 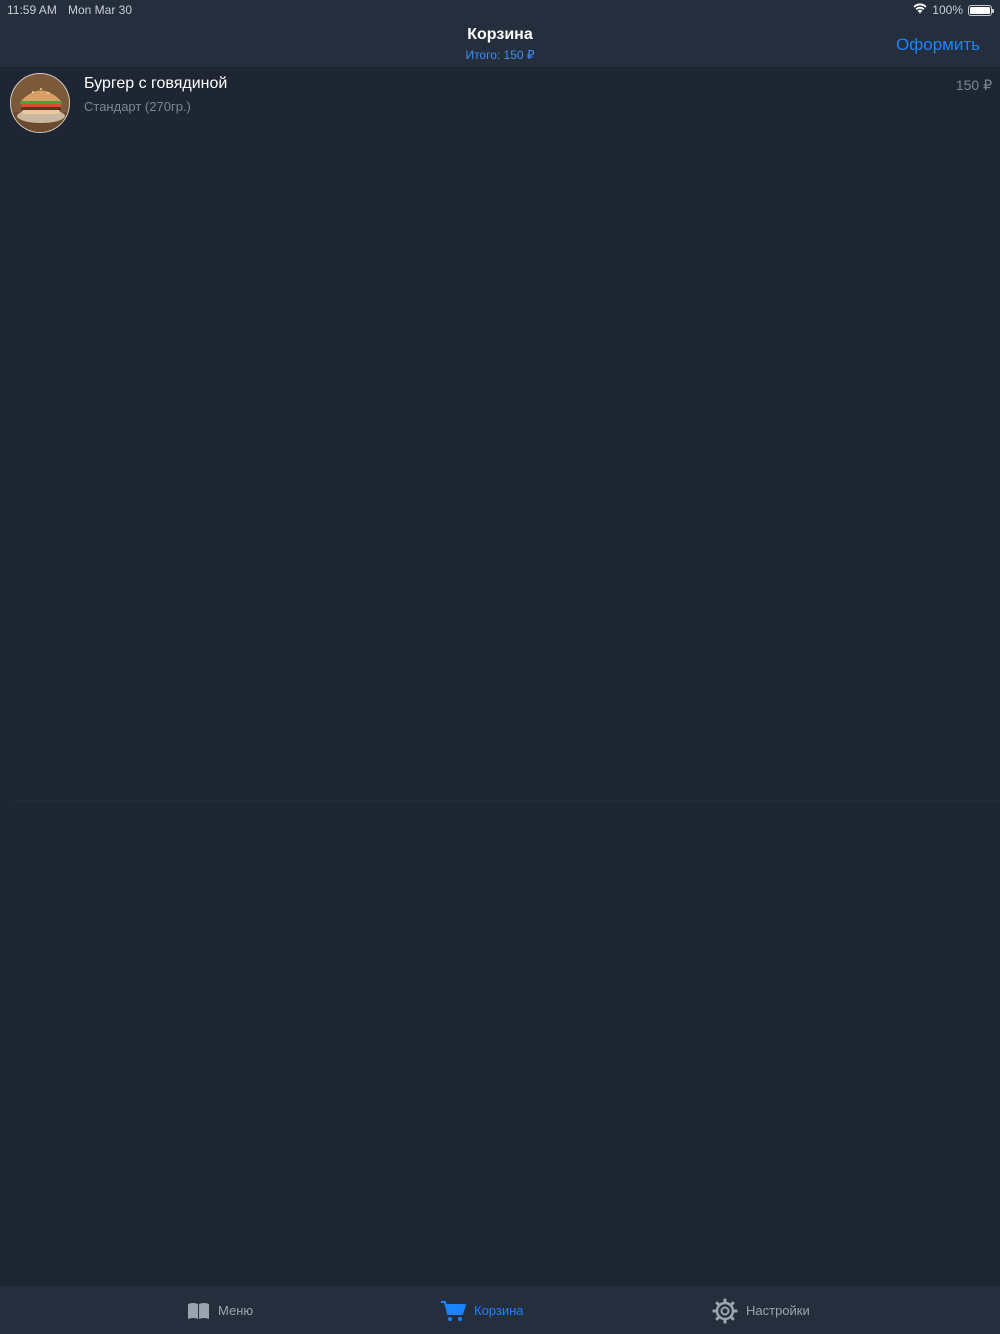 What do you see at coordinates (947, 10) in the screenshot?
I see `battery-percent: 100%` at bounding box center [947, 10].